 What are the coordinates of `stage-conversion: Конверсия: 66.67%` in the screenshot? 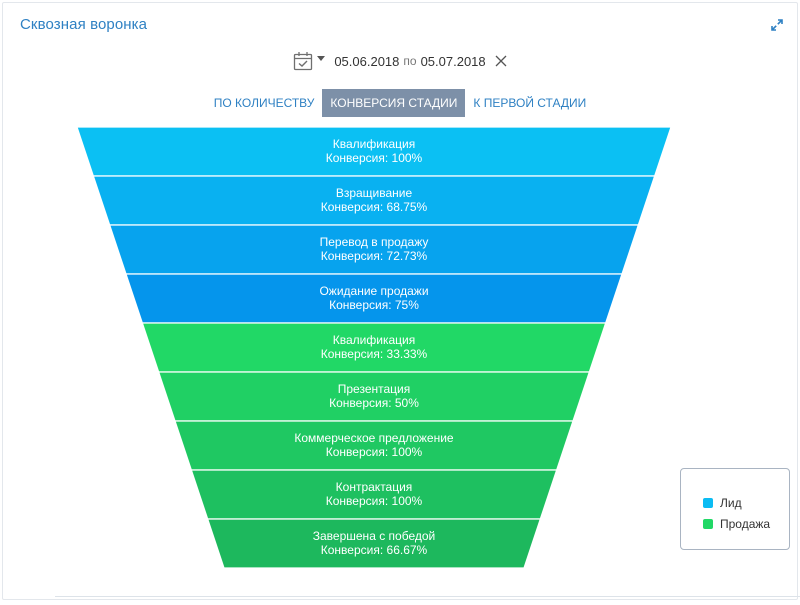 It's located at (374, 550).